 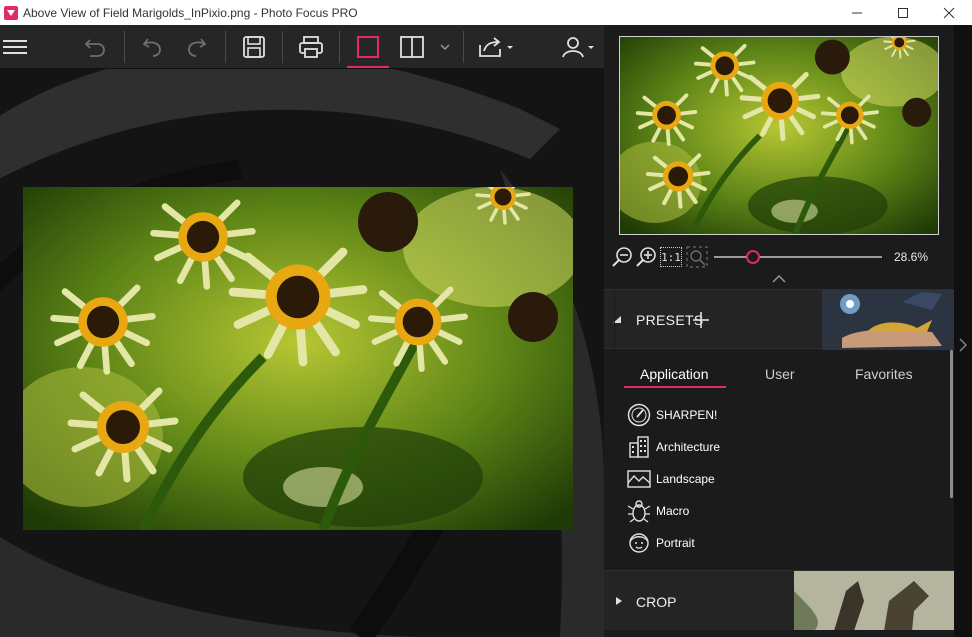 I want to click on share-icon, so click(x=496, y=47).